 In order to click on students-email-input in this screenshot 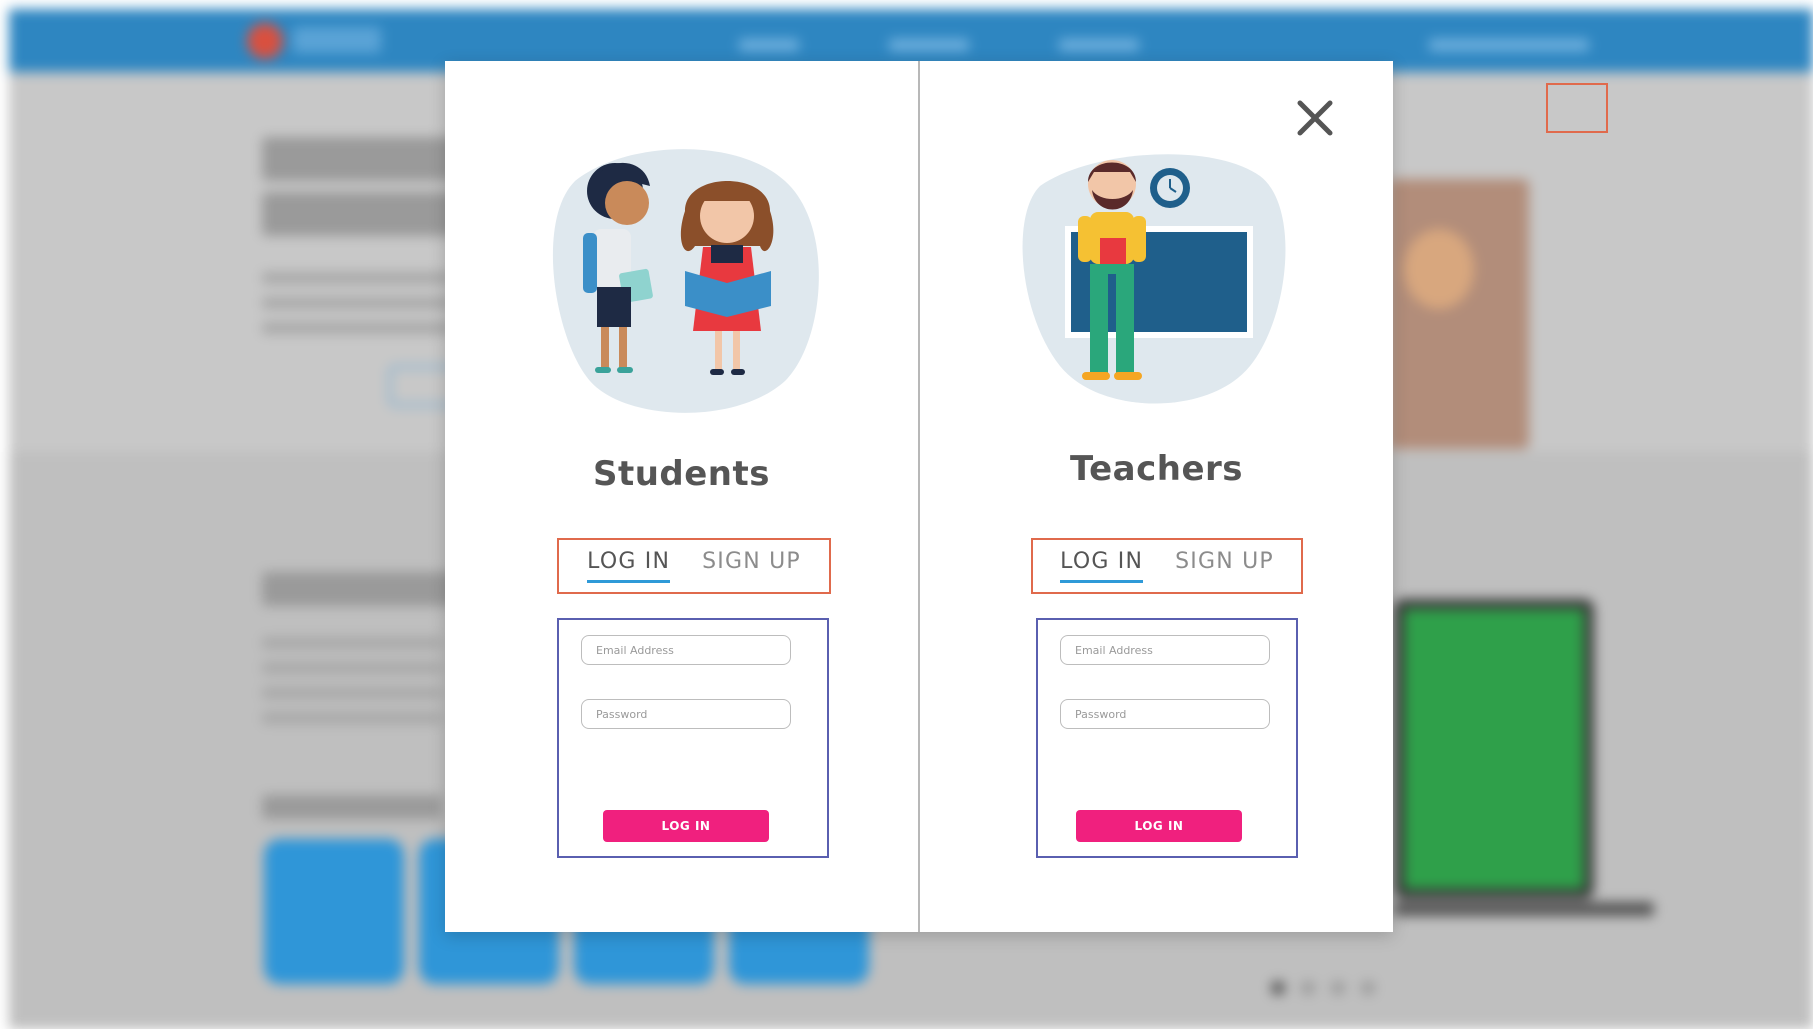, I will do `click(686, 650)`.